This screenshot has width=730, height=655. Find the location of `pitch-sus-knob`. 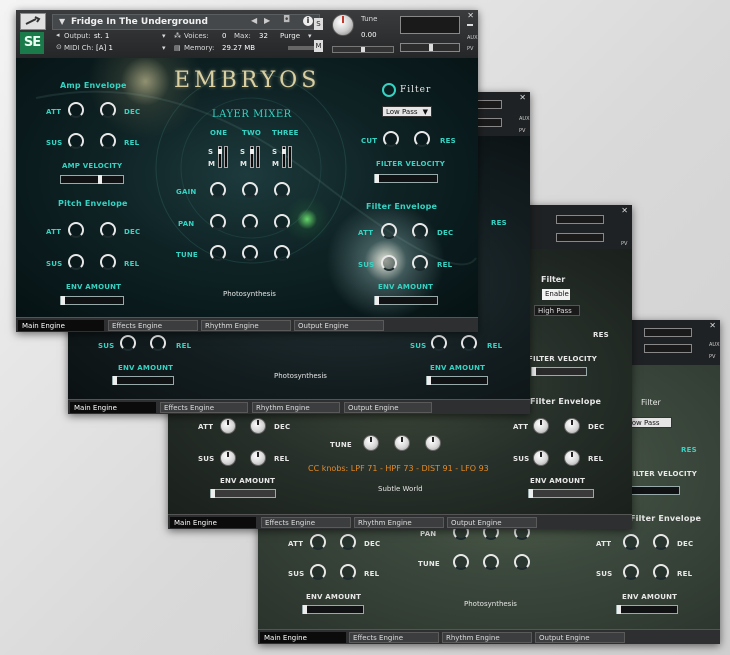

pitch-sus-knob is located at coordinates (76, 262).